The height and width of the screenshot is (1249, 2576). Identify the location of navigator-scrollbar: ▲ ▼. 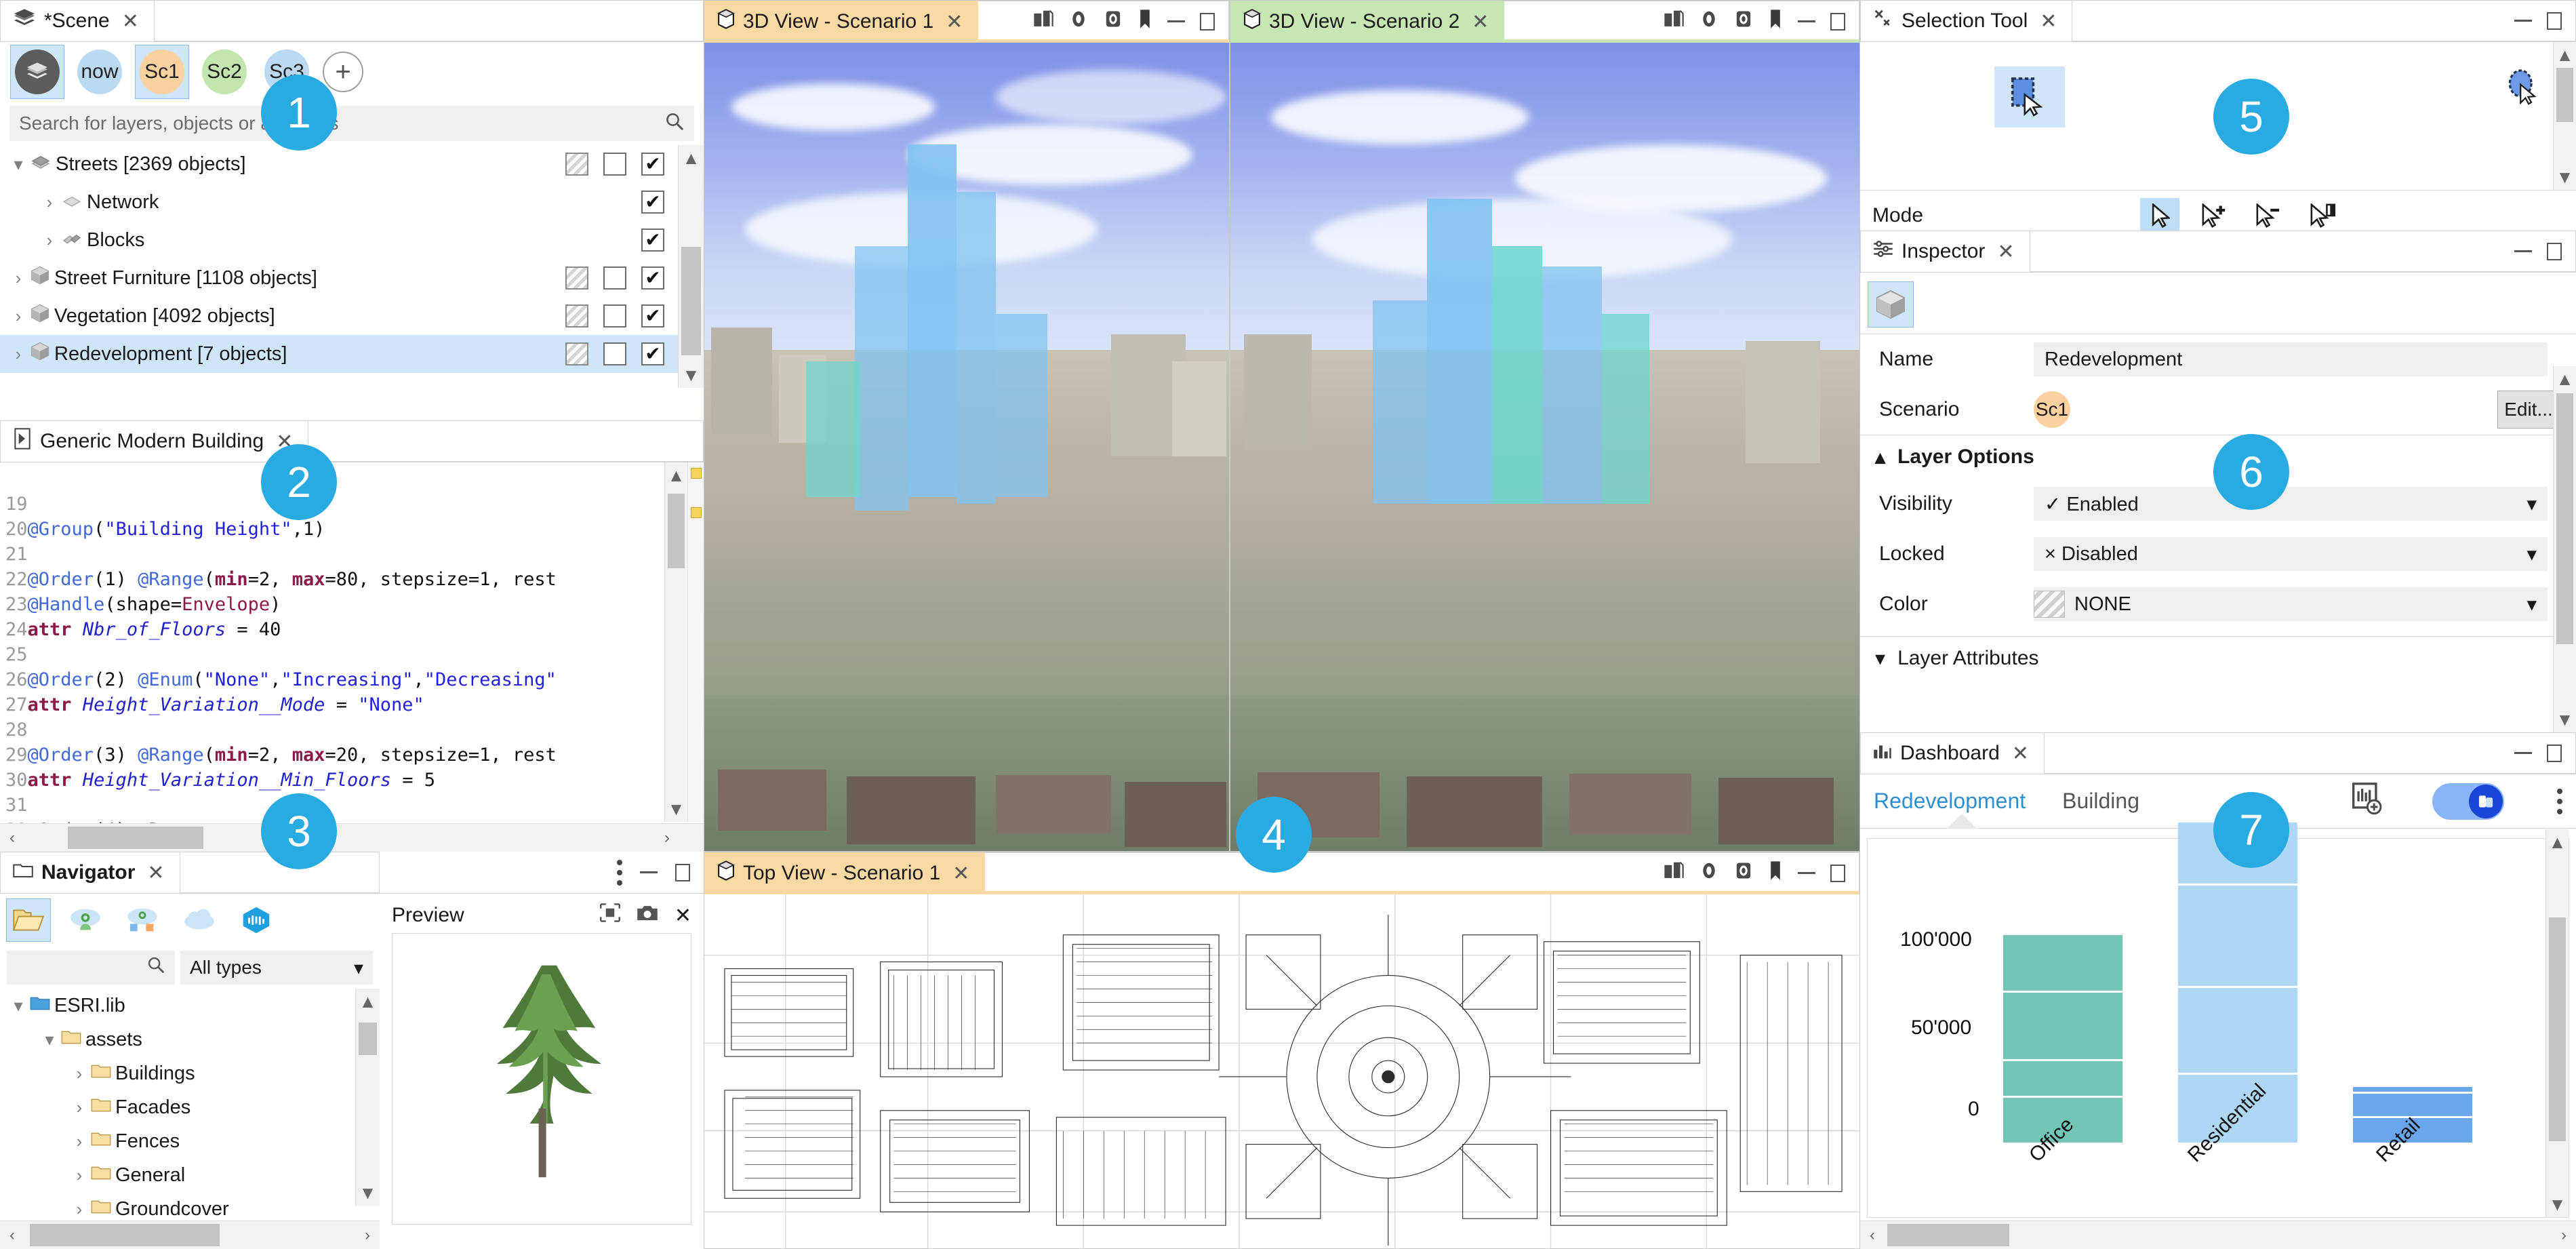
(367, 1097).